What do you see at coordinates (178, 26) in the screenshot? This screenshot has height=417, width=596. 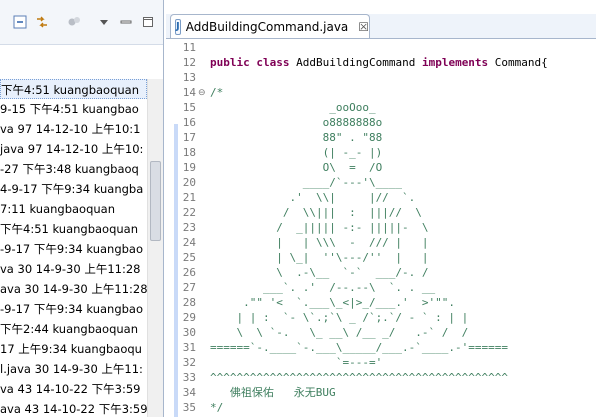 I see `java-file-icon: J` at bounding box center [178, 26].